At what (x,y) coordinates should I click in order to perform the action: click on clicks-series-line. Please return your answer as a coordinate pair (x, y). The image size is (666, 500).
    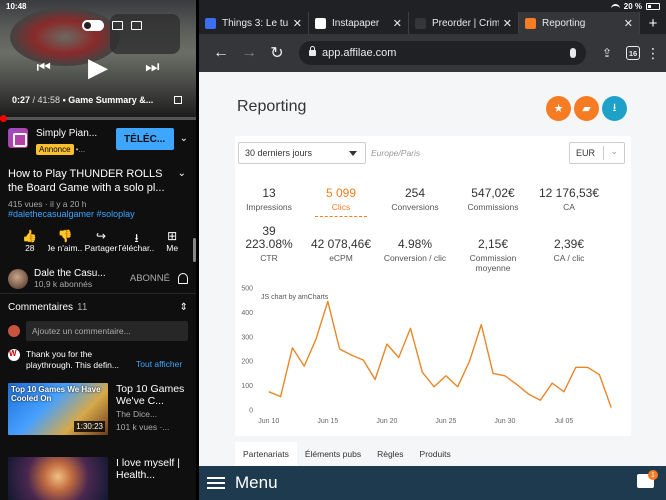
    Looking at the image, I should click on (440, 354).